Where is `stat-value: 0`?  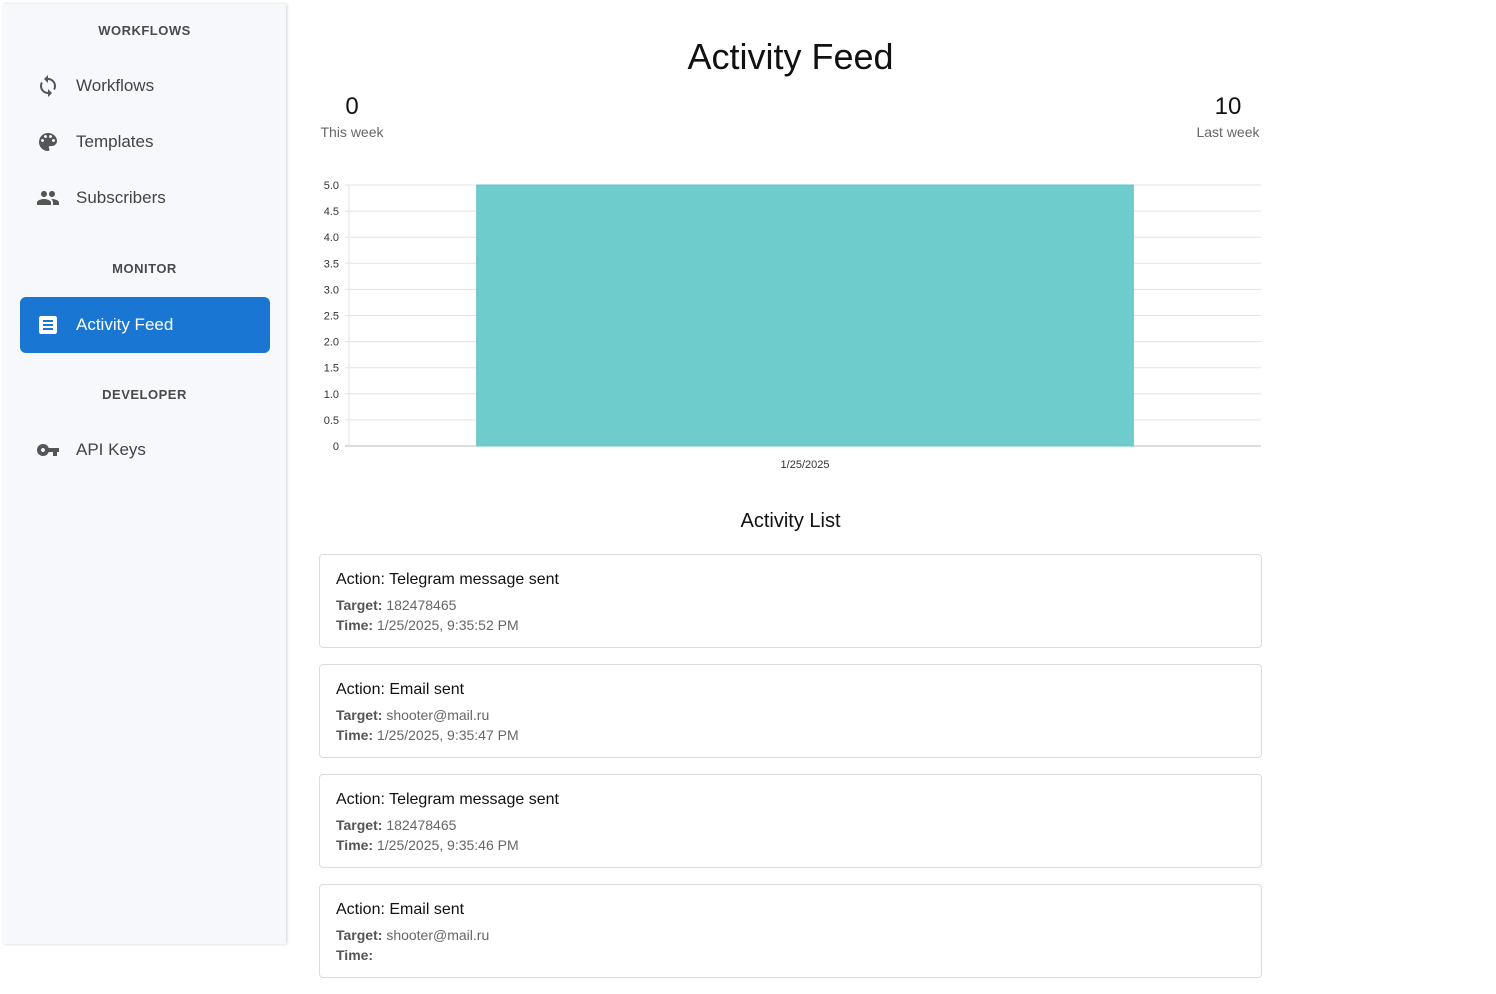 stat-value: 0 is located at coordinates (352, 106).